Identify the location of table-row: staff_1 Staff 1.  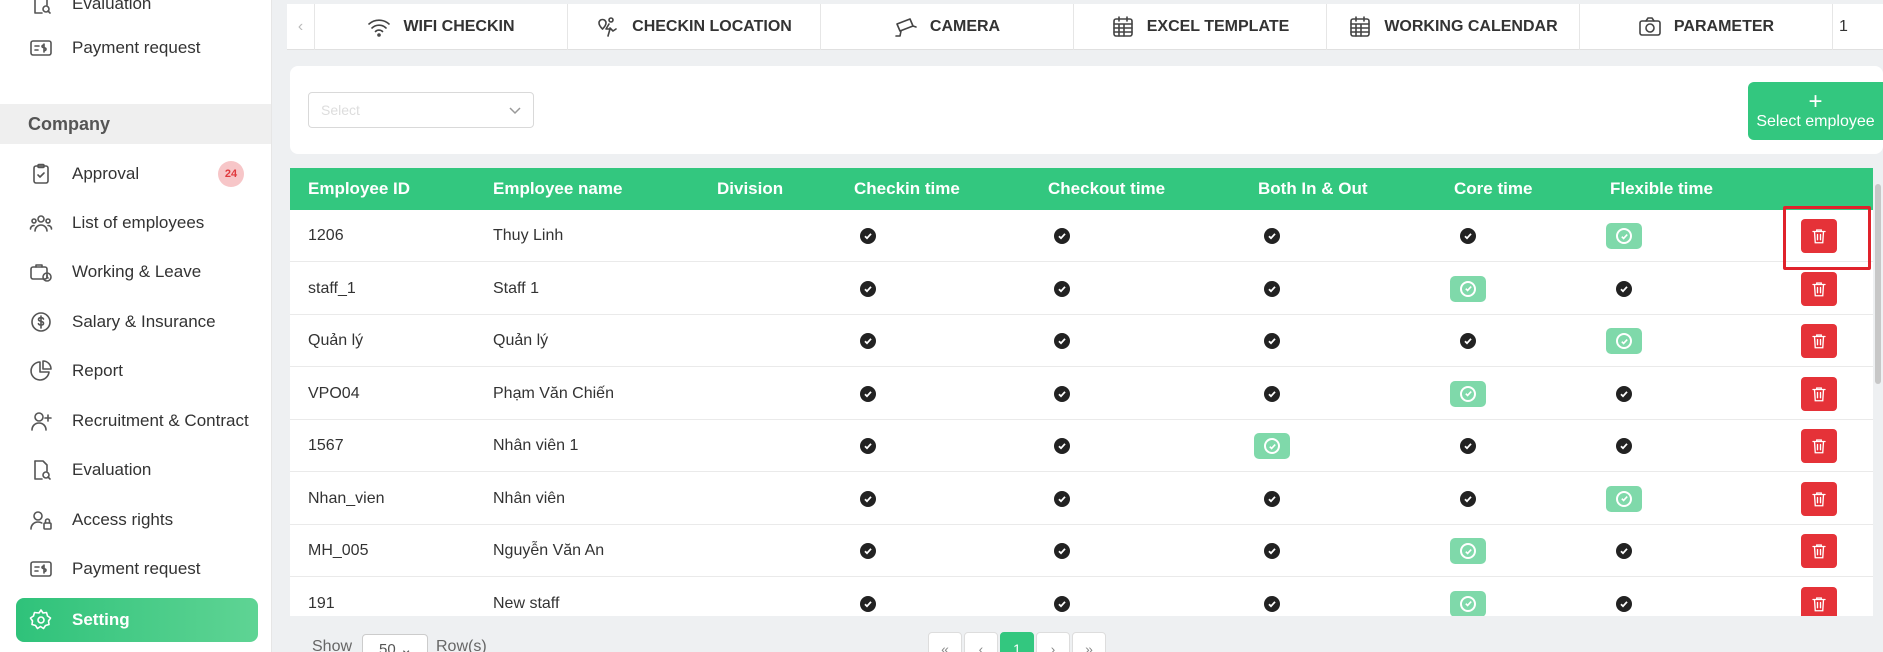
(1081, 289).